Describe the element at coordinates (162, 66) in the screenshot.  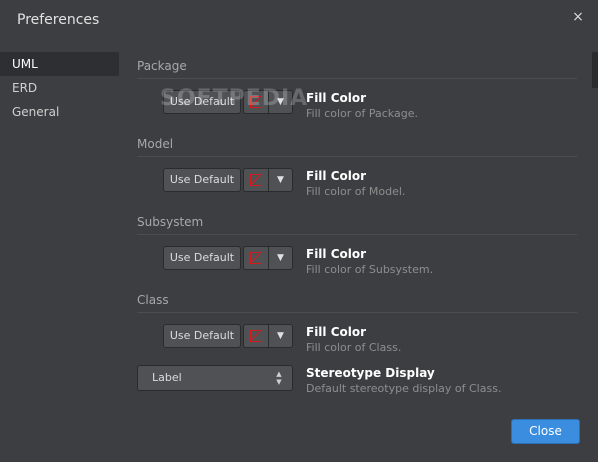
I see `section-title-package: Package` at that location.